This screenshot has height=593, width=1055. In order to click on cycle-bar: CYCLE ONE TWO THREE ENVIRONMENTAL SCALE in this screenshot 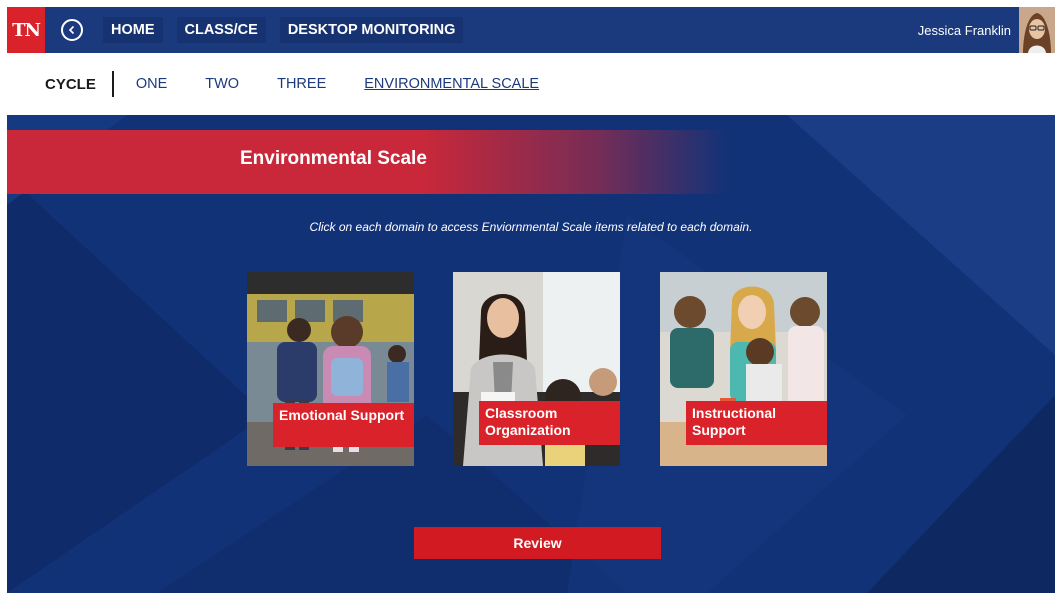, I will do `click(531, 84)`.